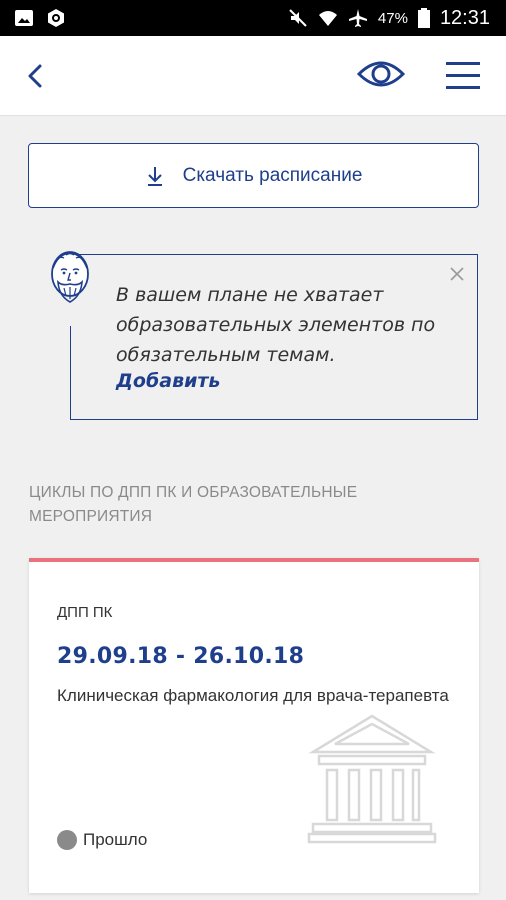  What do you see at coordinates (392, 18) in the screenshot?
I see `battery-percent: 47%` at bounding box center [392, 18].